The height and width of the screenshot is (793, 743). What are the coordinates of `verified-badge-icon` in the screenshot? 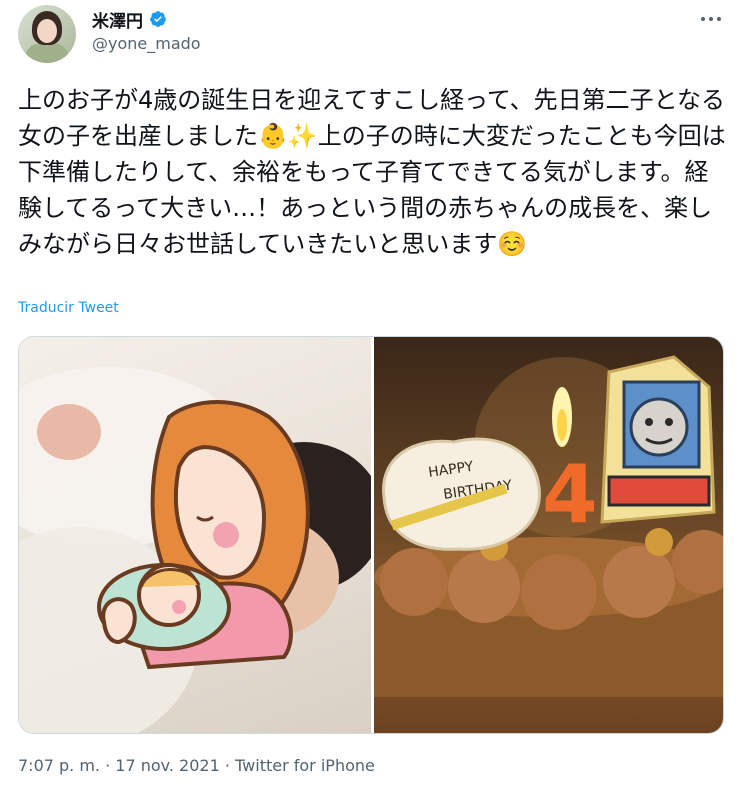 It's located at (158, 19).